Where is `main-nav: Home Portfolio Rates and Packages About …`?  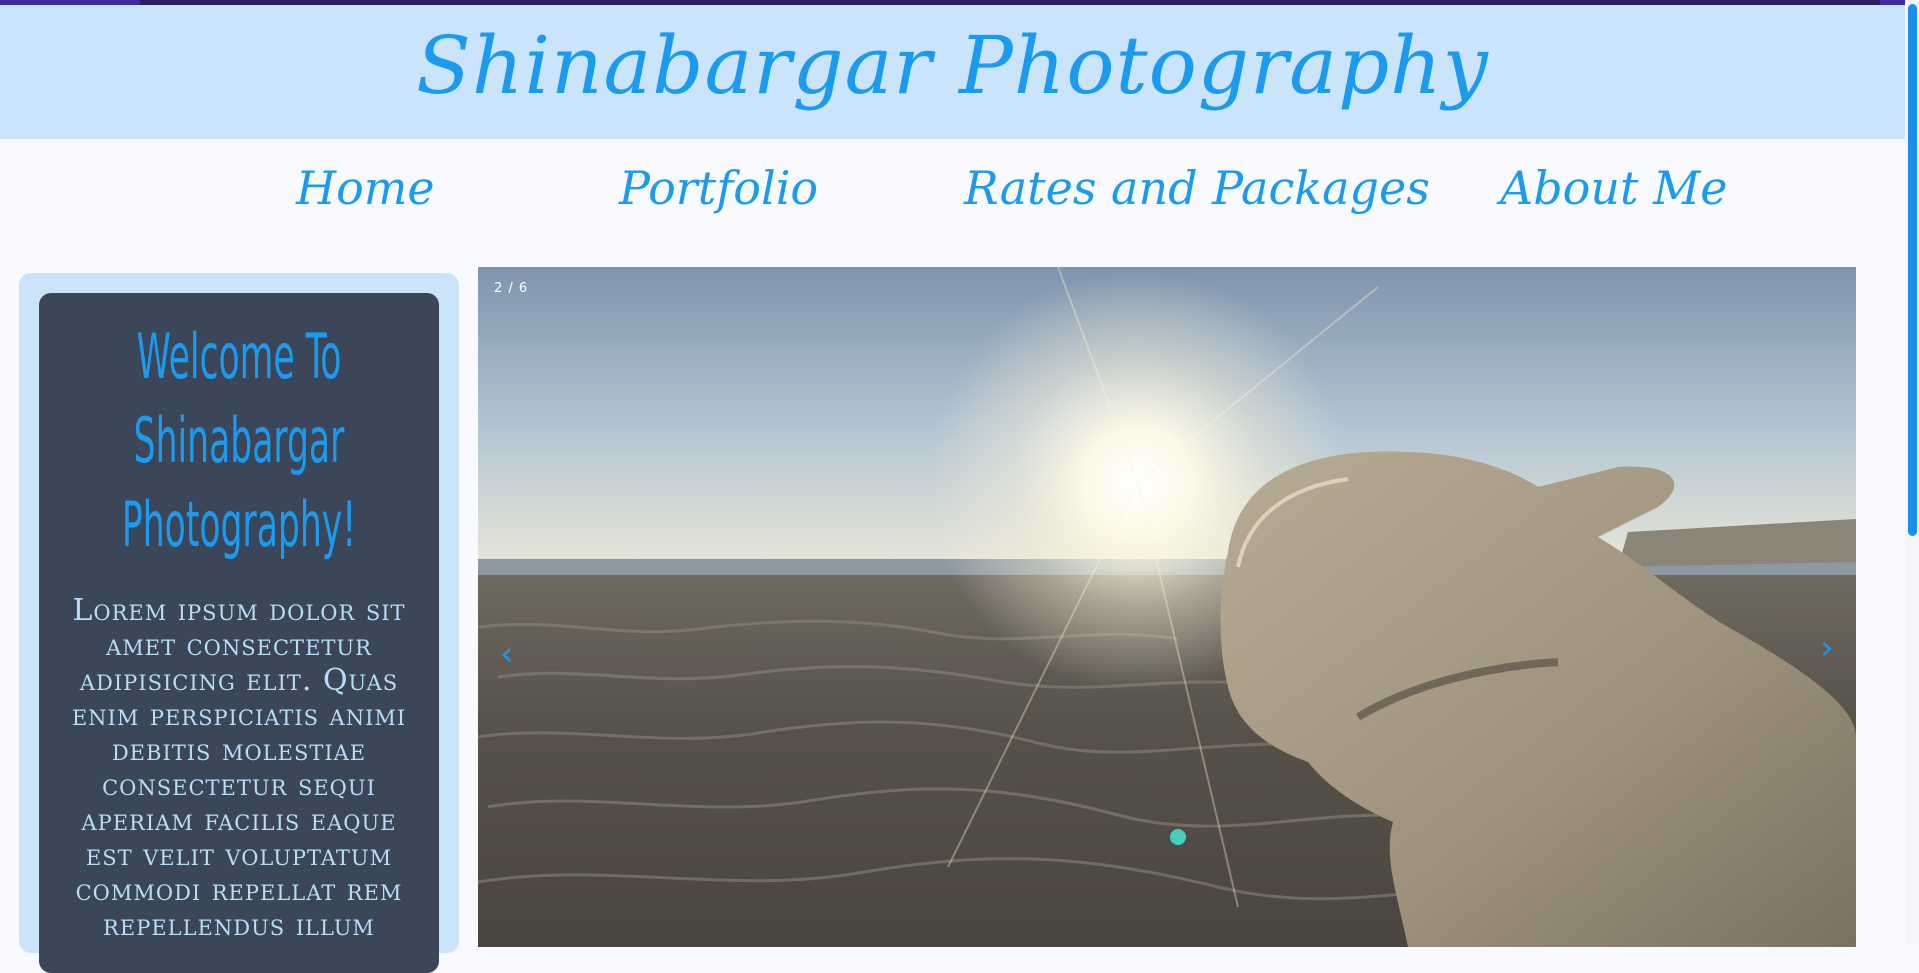
main-nav: Home Portfolio Rates and Packages About … is located at coordinates (952, 204).